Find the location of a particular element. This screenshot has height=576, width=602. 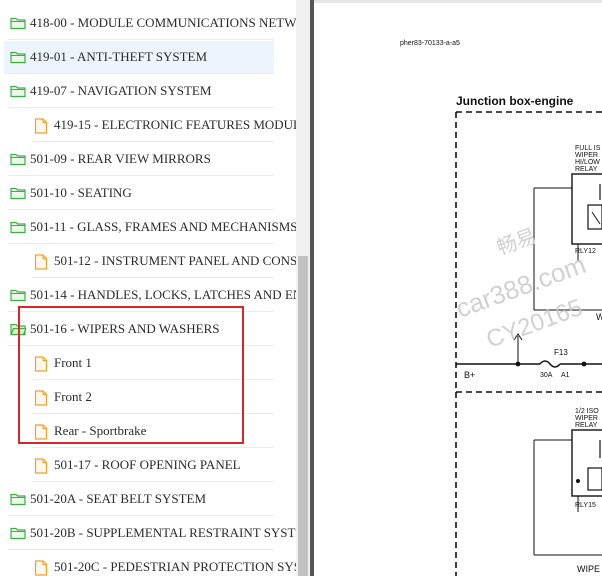

tree-item: 501-20A - SEAT BELT SYSTEM is located at coordinates (148, 499).